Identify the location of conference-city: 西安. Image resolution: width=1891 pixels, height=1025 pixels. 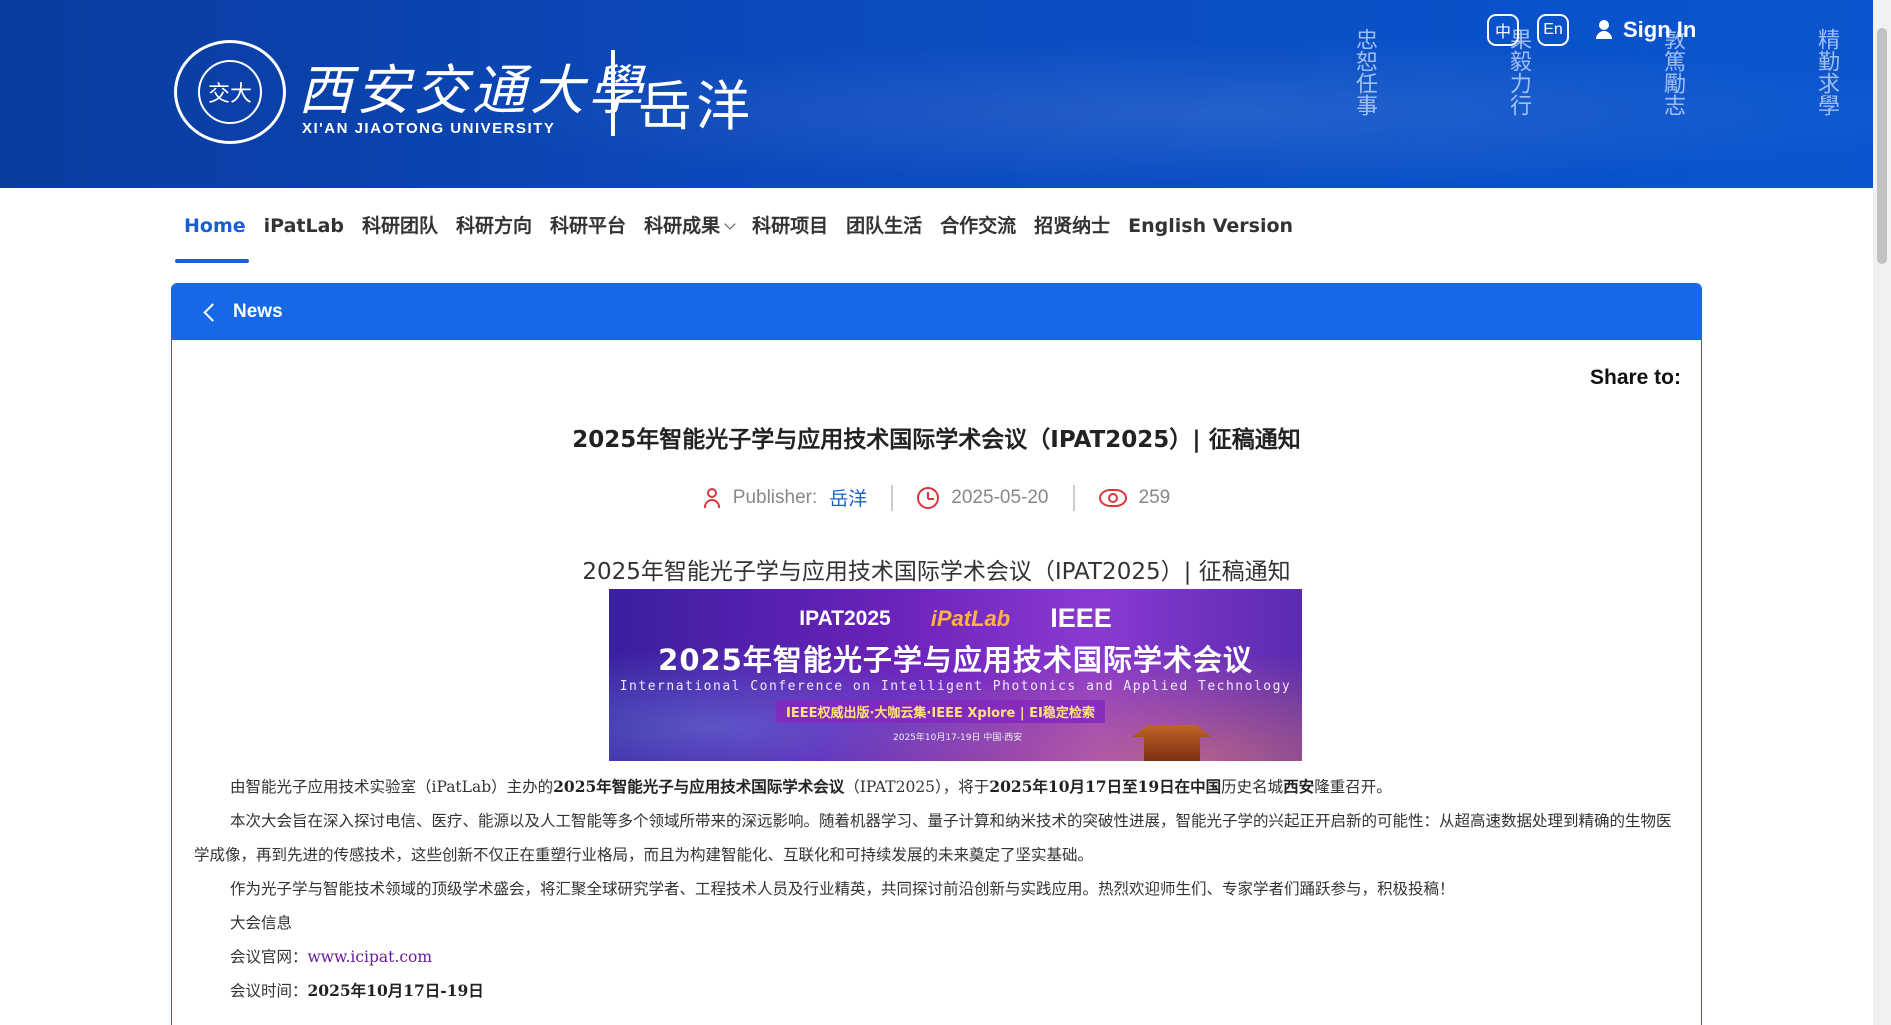
(1299, 786).